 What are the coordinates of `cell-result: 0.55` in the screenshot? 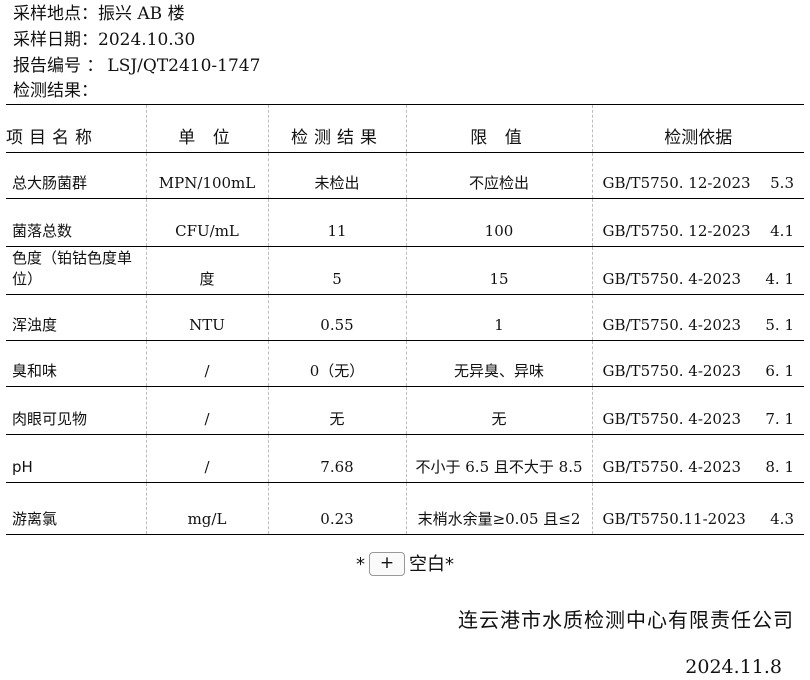 It's located at (336, 317).